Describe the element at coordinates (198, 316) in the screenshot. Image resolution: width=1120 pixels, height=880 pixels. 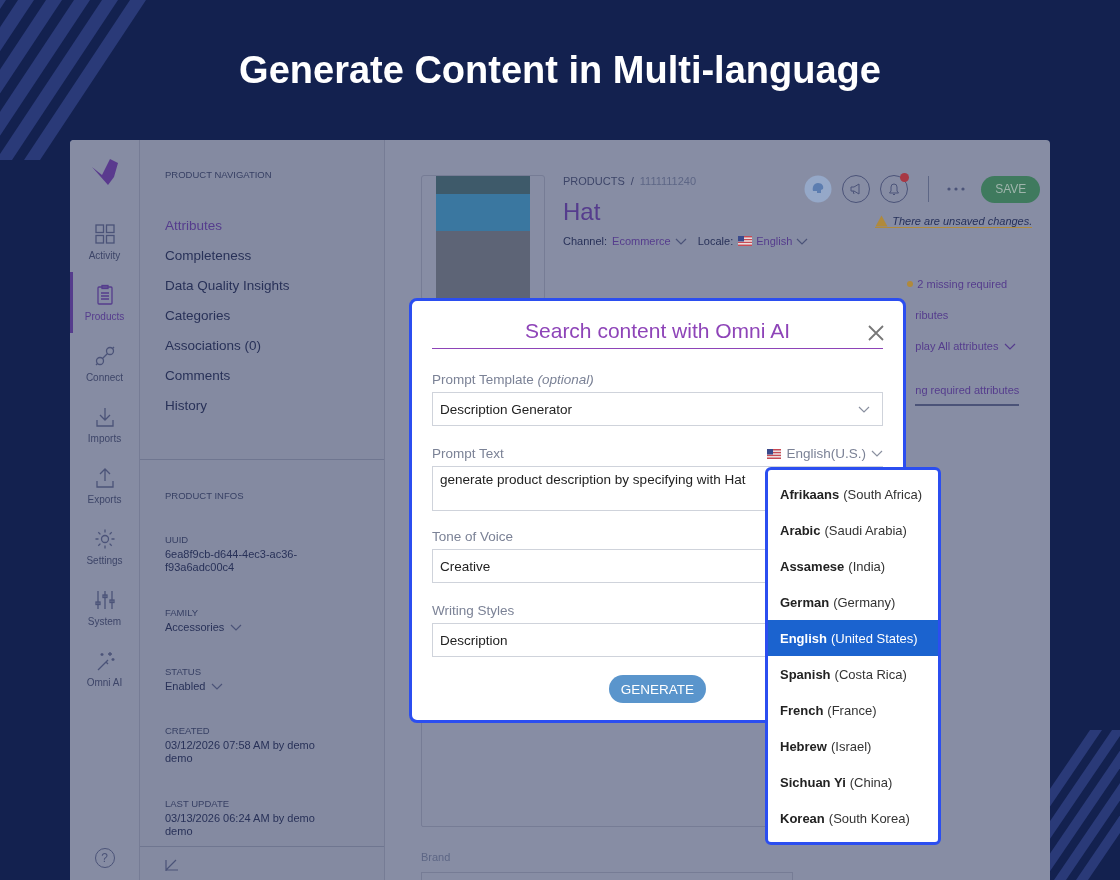
I see `navigation-link: Categories` at that location.